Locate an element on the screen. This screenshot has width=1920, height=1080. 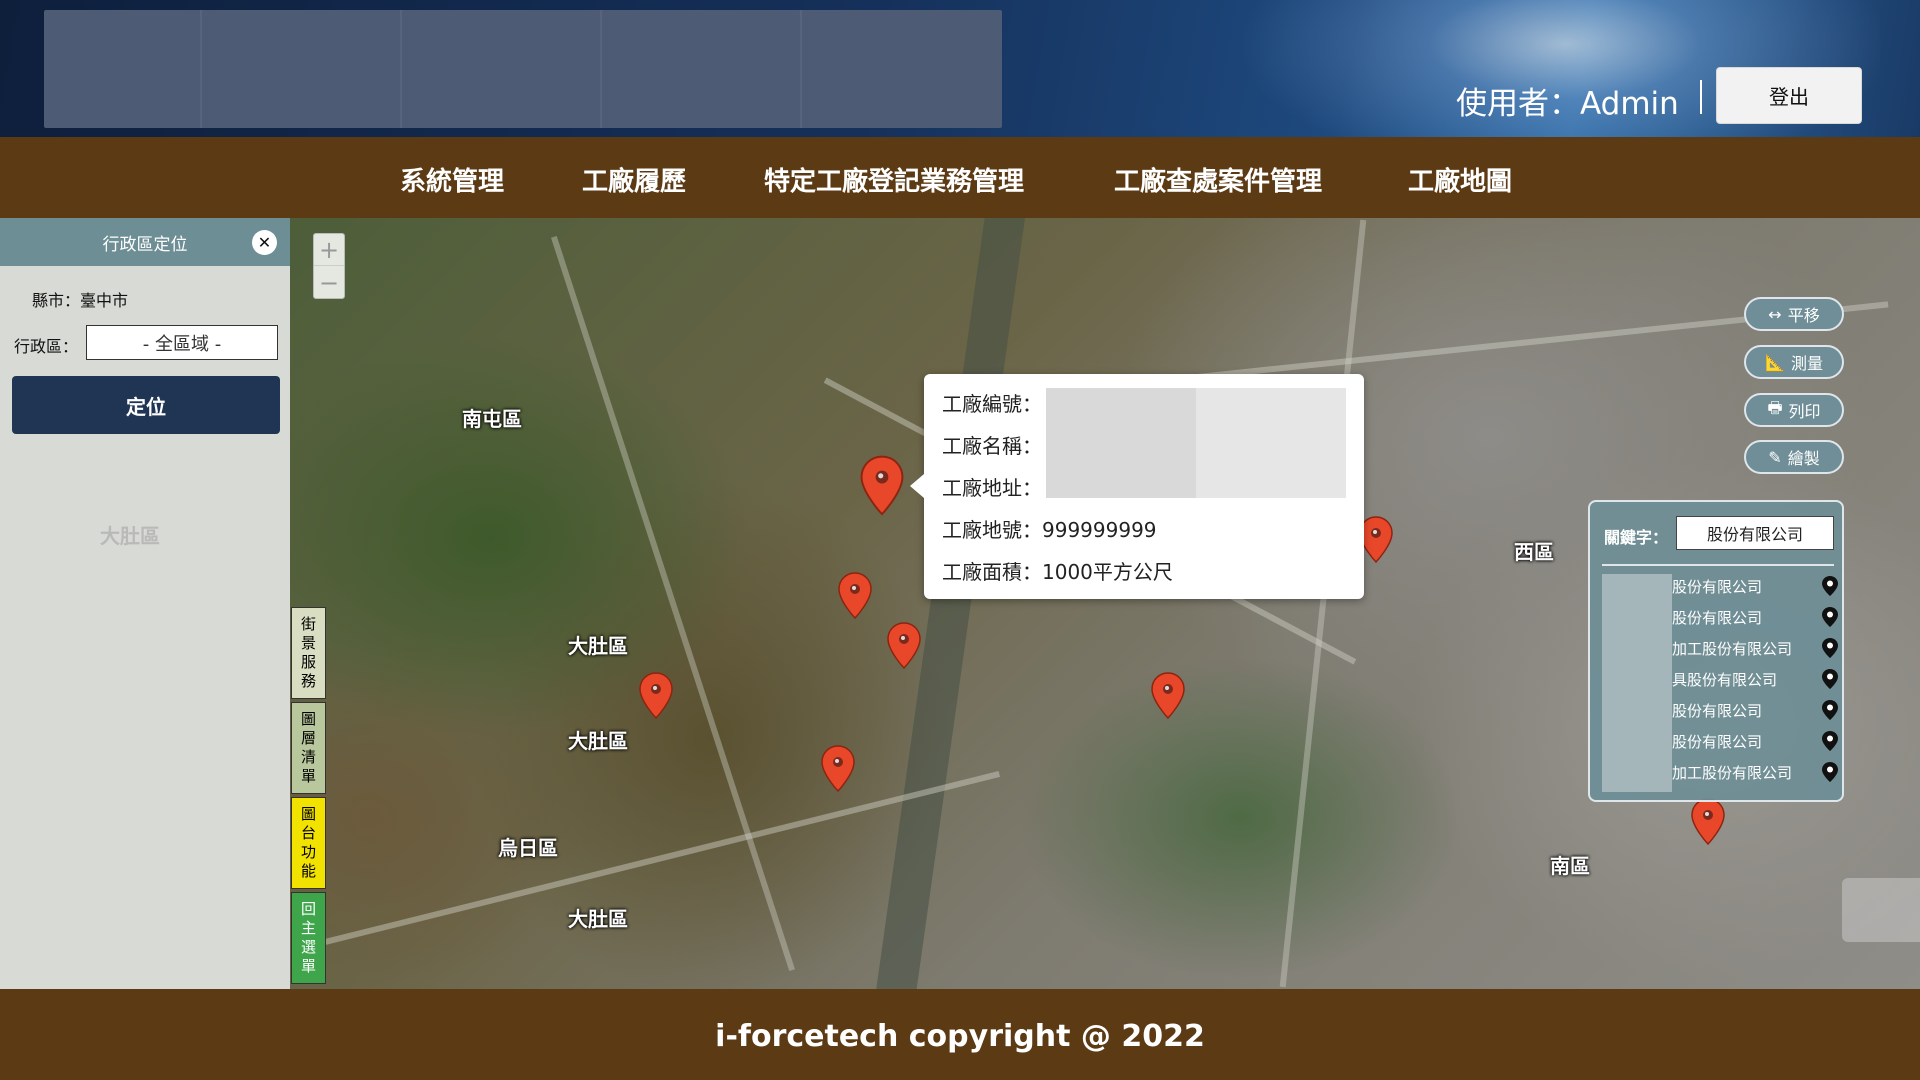
popup-row-factory-address: 工廠地址： is located at coordinates (992, 486).